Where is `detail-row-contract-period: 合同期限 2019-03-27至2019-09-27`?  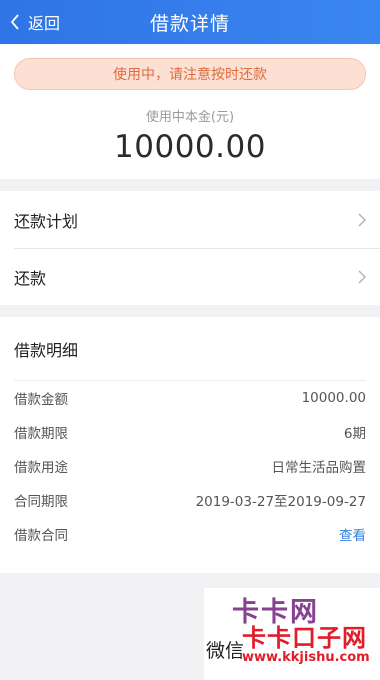 detail-row-contract-period: 合同期限 2019-03-27至2019-09-27 is located at coordinates (190, 500).